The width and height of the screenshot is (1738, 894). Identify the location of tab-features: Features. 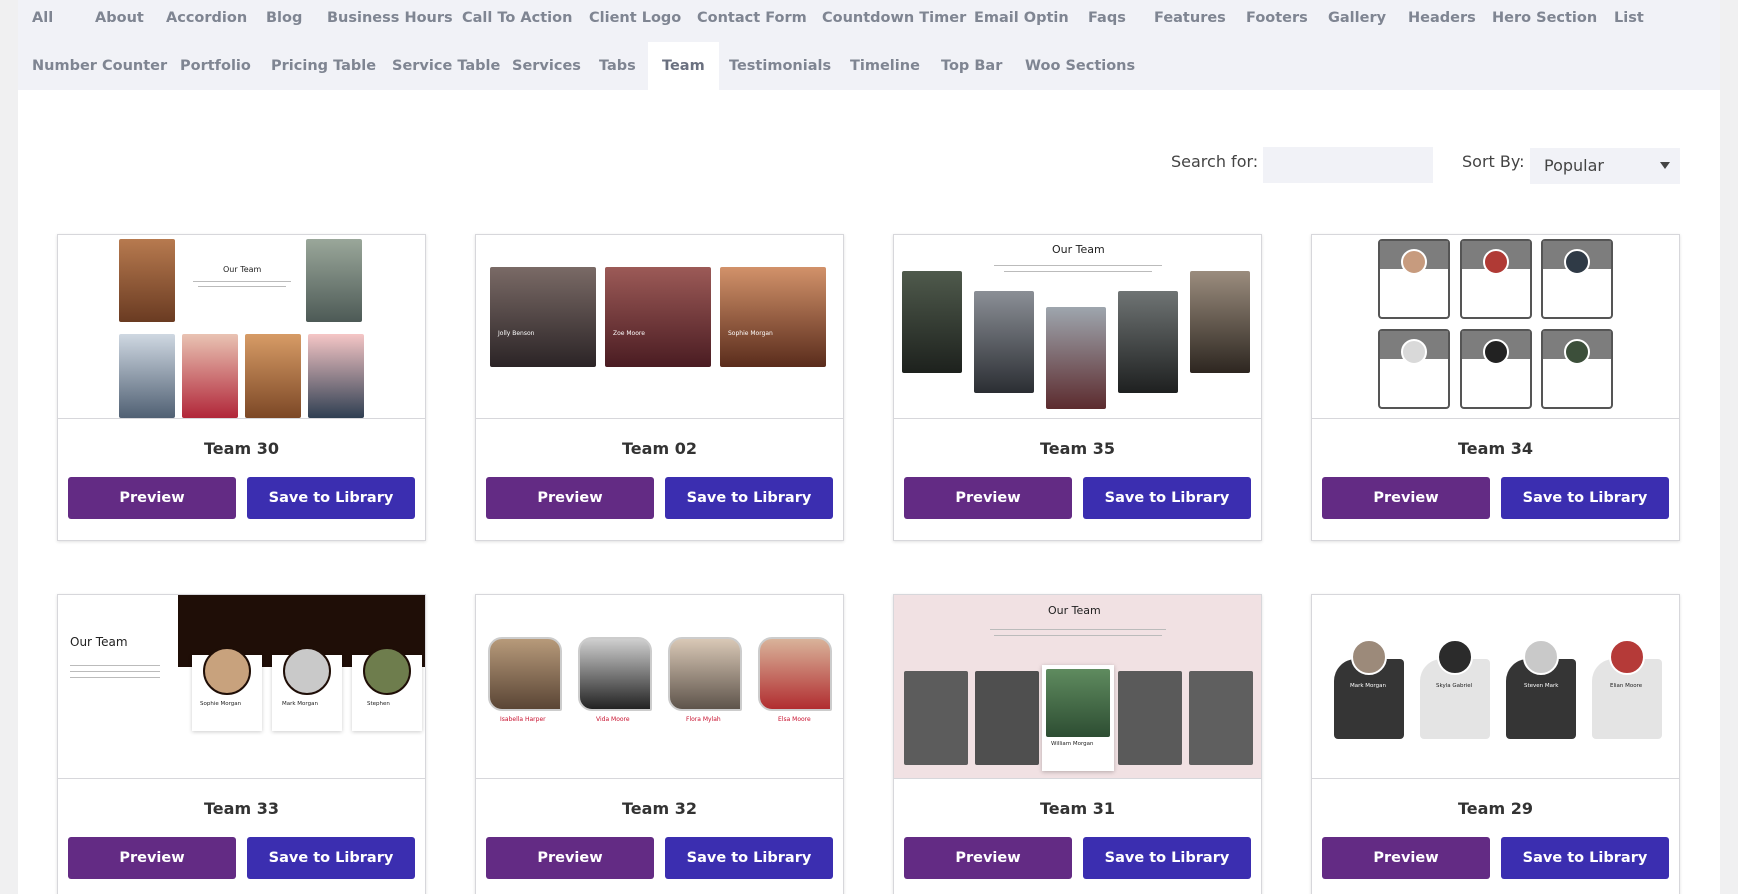
(1190, 24).